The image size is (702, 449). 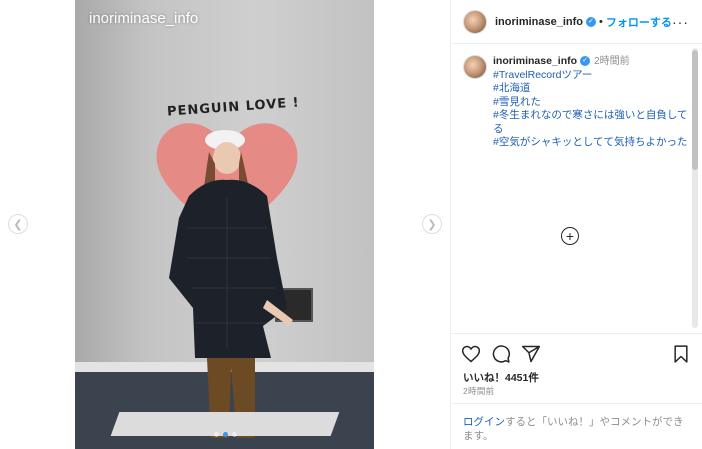 I want to click on carousel-indicator, so click(x=225, y=434).